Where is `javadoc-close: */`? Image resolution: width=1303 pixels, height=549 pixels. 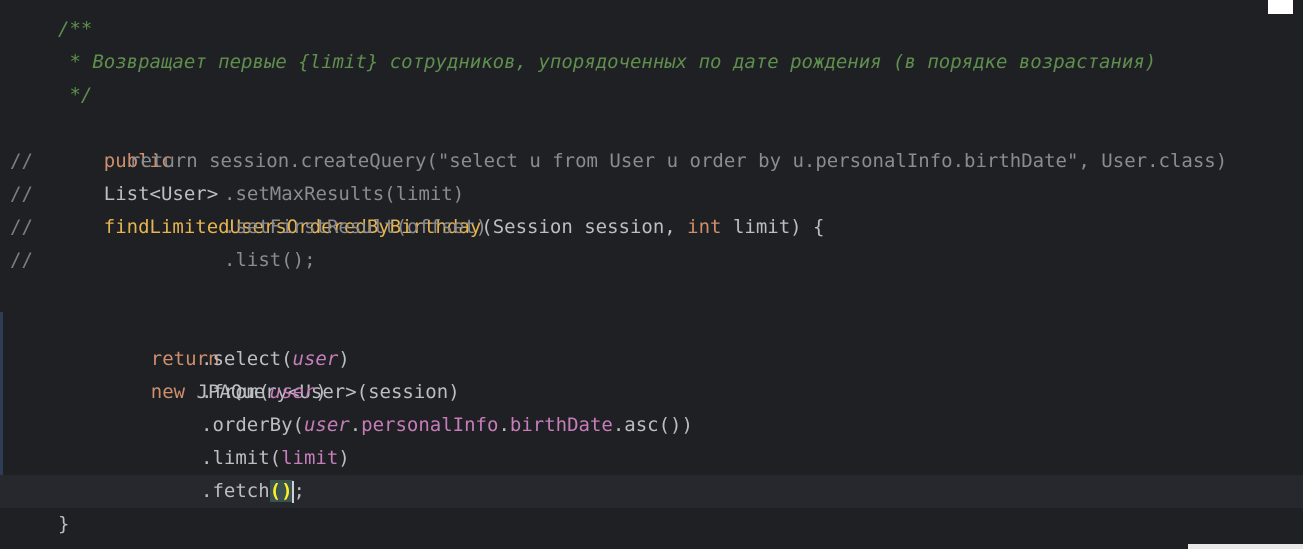
javadoc-close: */ is located at coordinates (75, 95).